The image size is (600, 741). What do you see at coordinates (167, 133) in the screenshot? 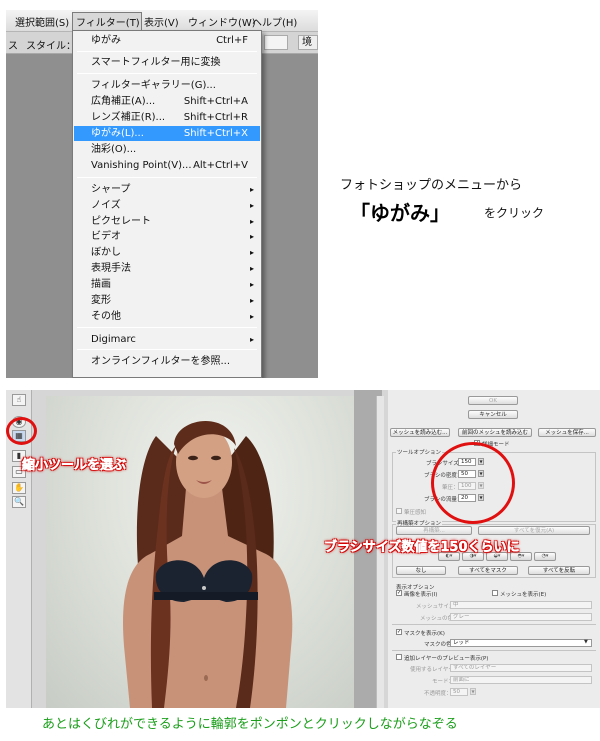
I see `menu-item-liquify: ゆがみ(L)... Shift+Ctrl+X` at bounding box center [167, 133].